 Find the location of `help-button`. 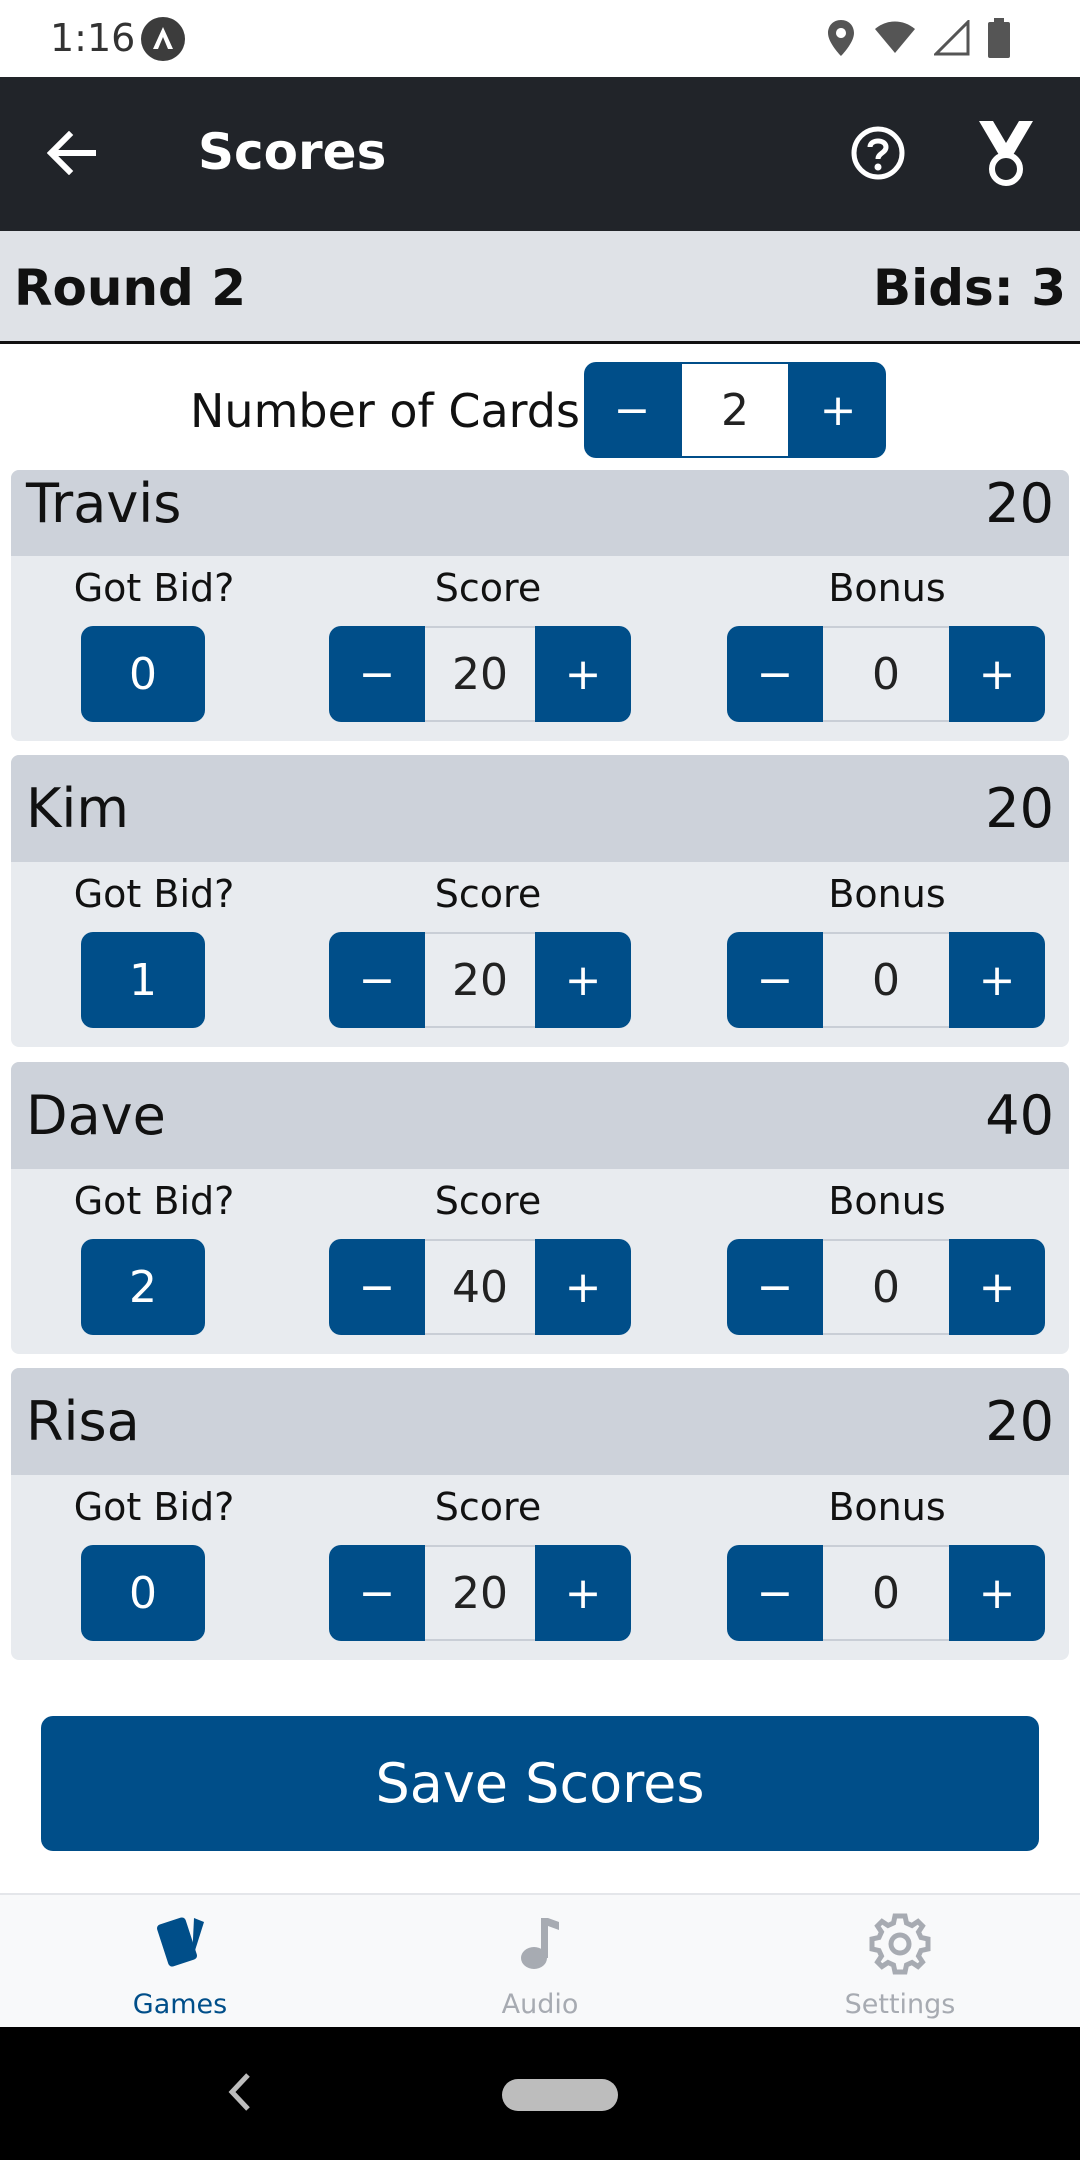

help-button is located at coordinates (878, 153).